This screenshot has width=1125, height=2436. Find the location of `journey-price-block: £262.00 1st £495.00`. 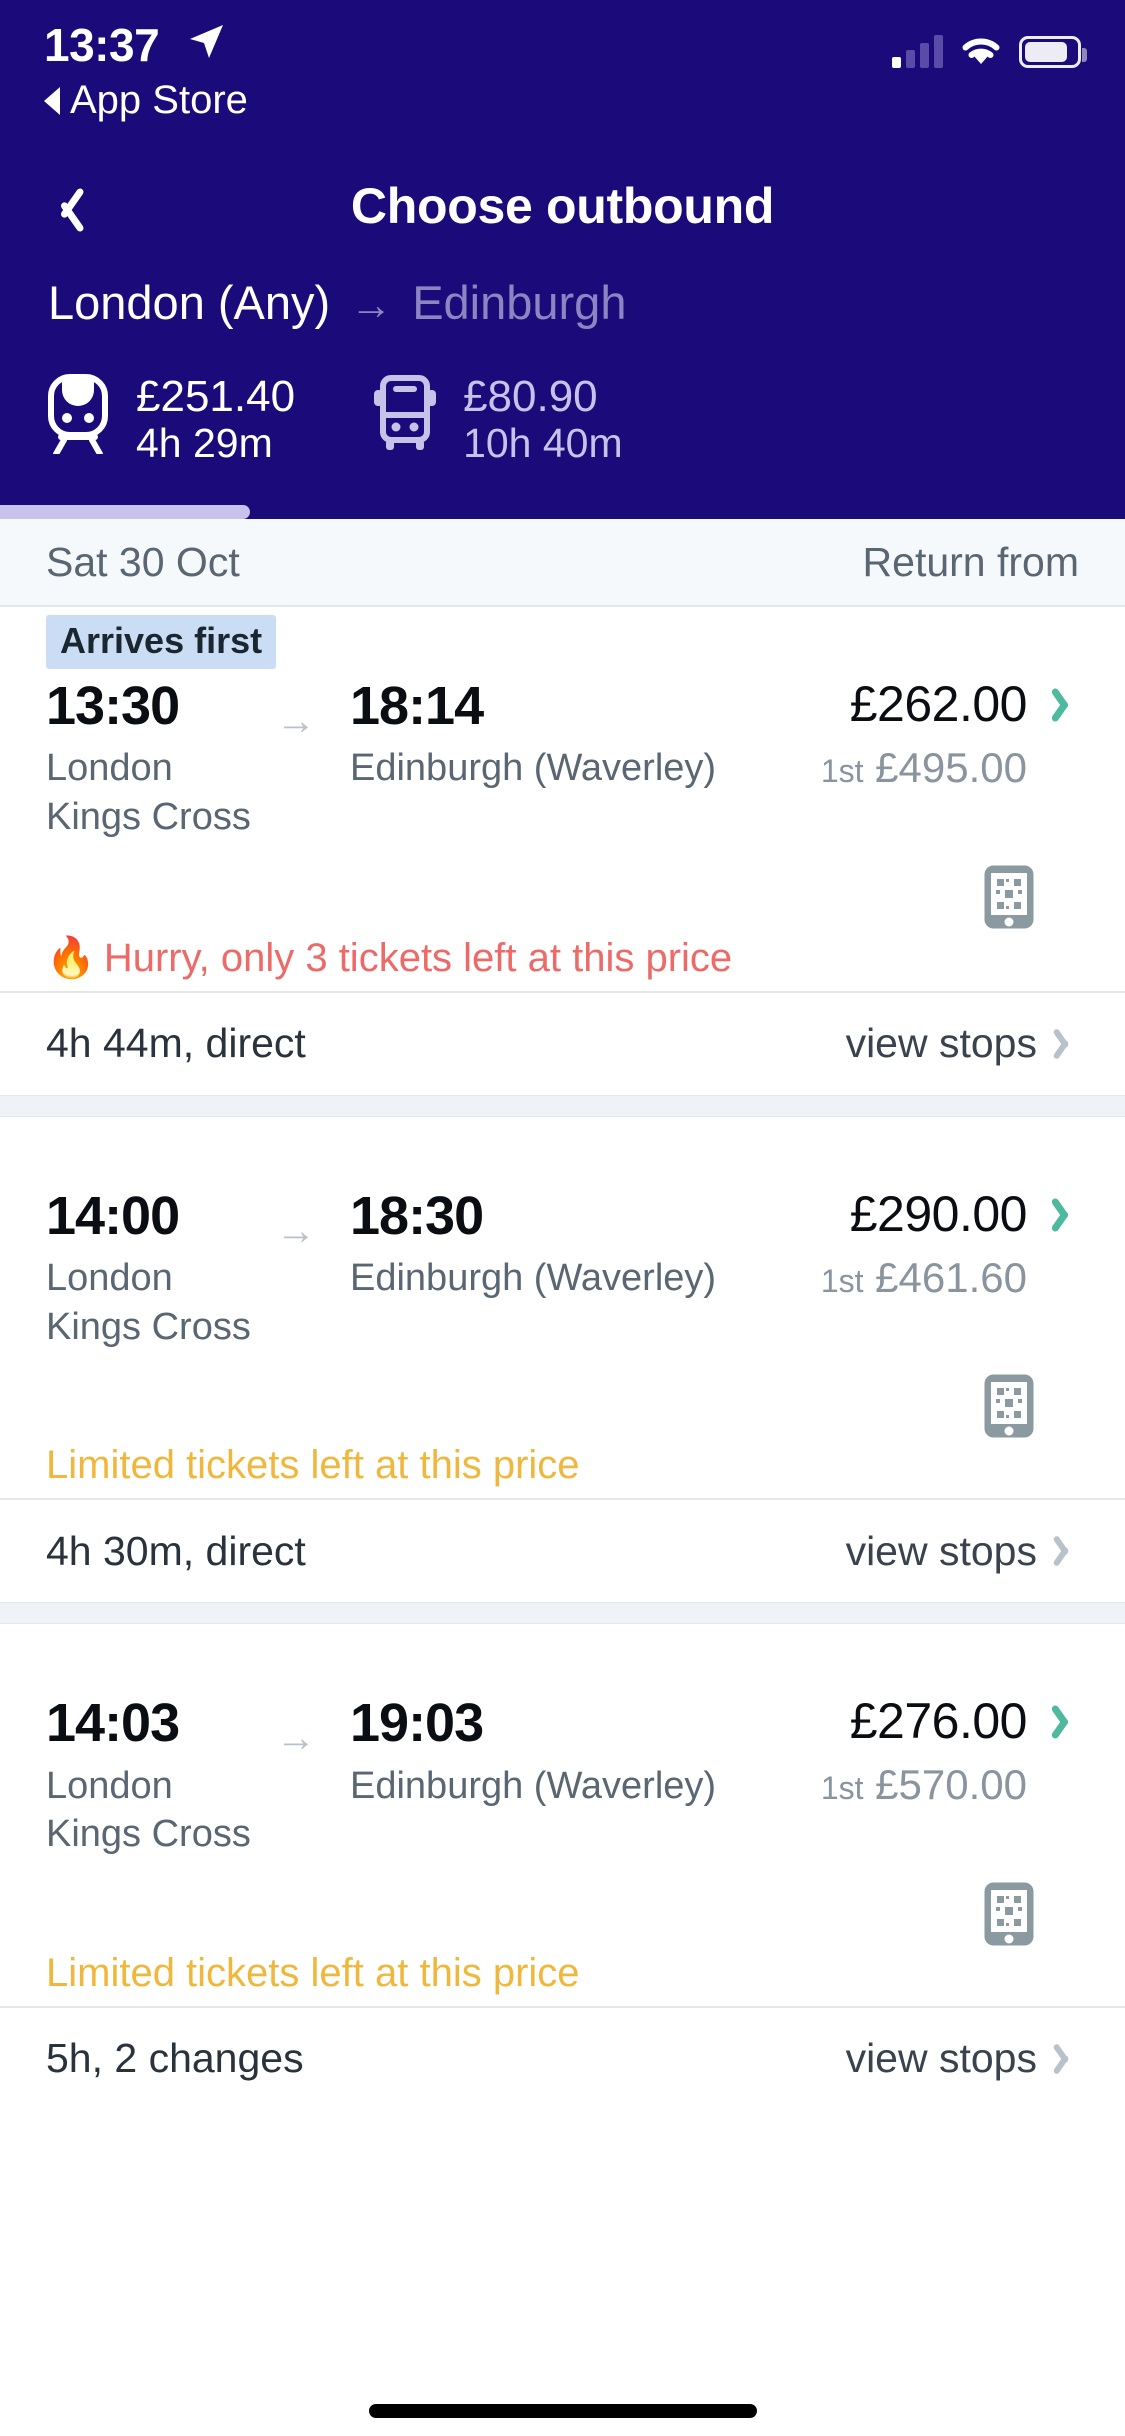

journey-price-block: £262.00 1st £495.00 is located at coordinates (950, 734).